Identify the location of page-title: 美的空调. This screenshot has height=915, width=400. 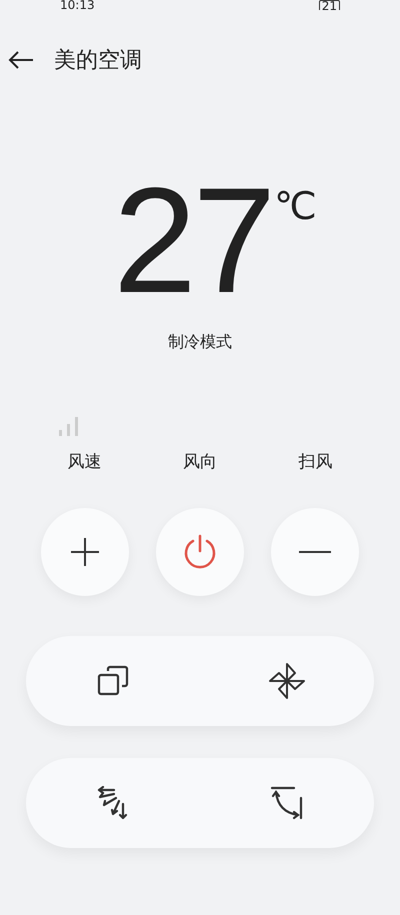
(98, 60).